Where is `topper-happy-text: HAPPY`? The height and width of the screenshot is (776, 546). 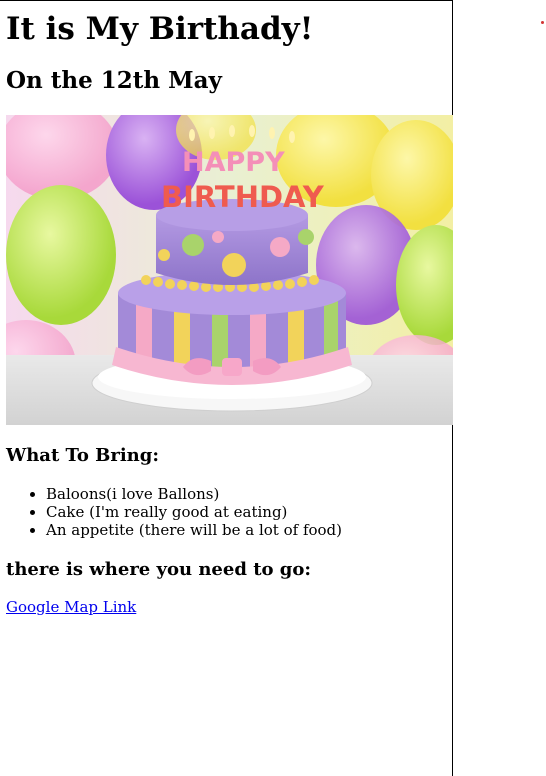
topper-happy-text: HAPPY is located at coordinates (233, 162).